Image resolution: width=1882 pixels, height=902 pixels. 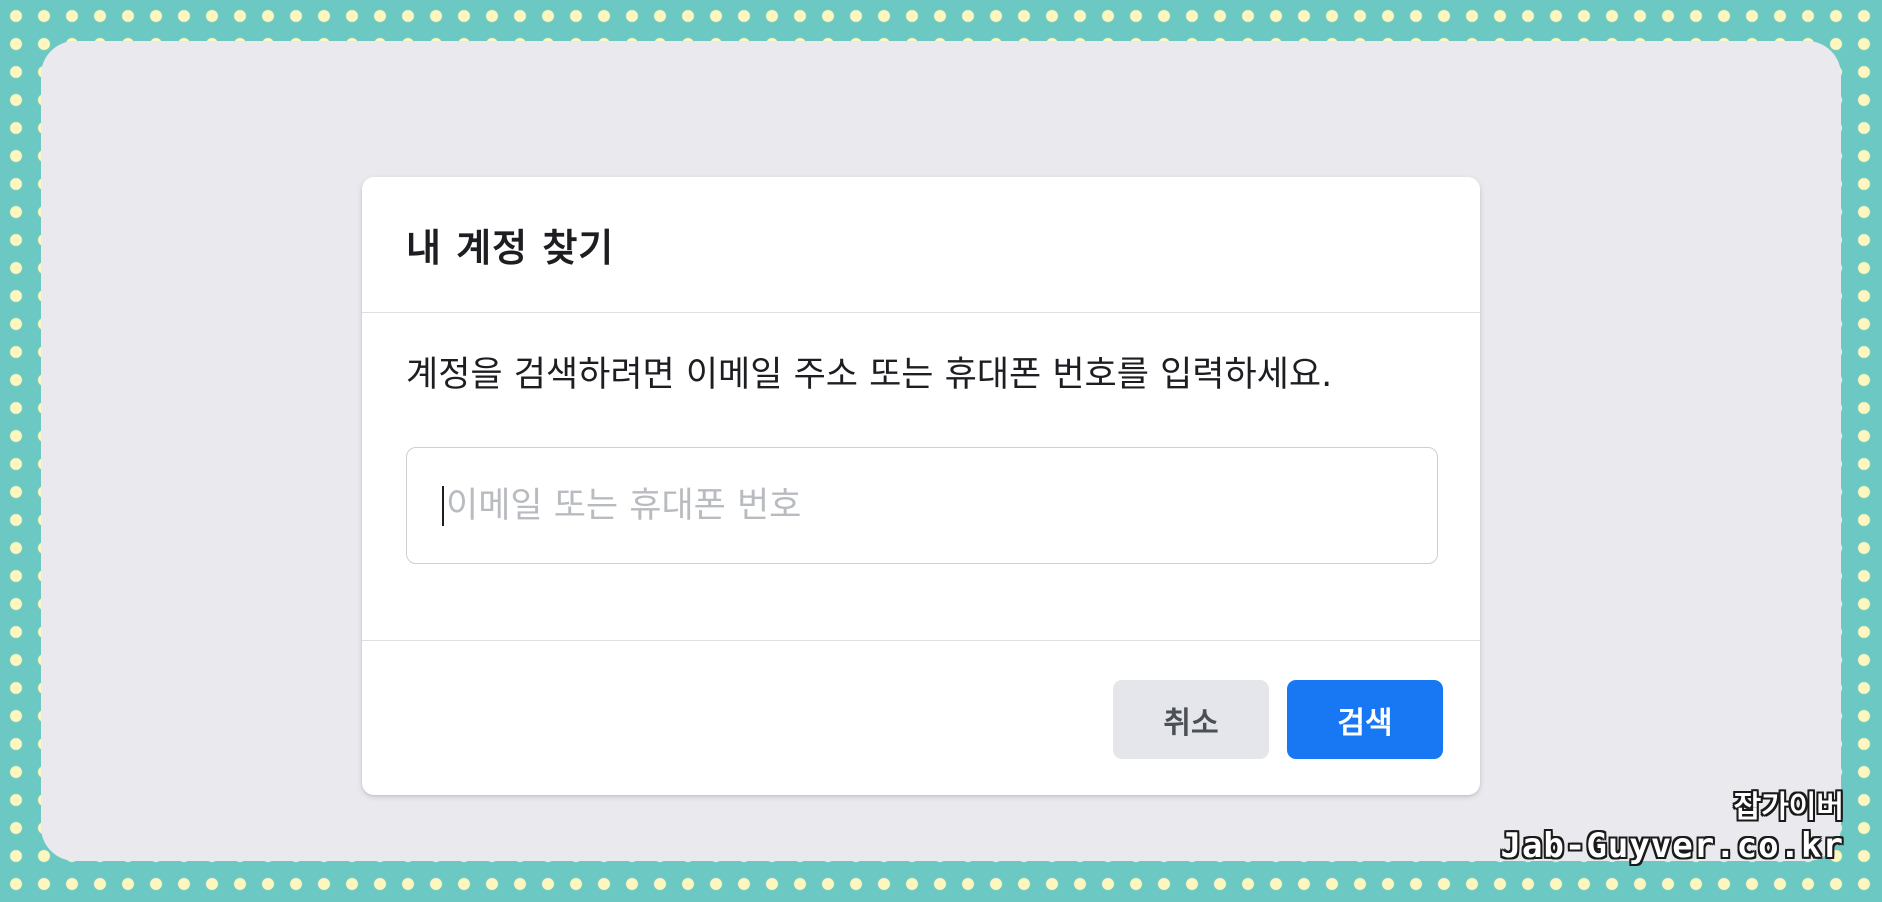 I want to click on site-watermark: 잡가이버 Jab-Guyver.co.kr, so click(x=1672, y=828).